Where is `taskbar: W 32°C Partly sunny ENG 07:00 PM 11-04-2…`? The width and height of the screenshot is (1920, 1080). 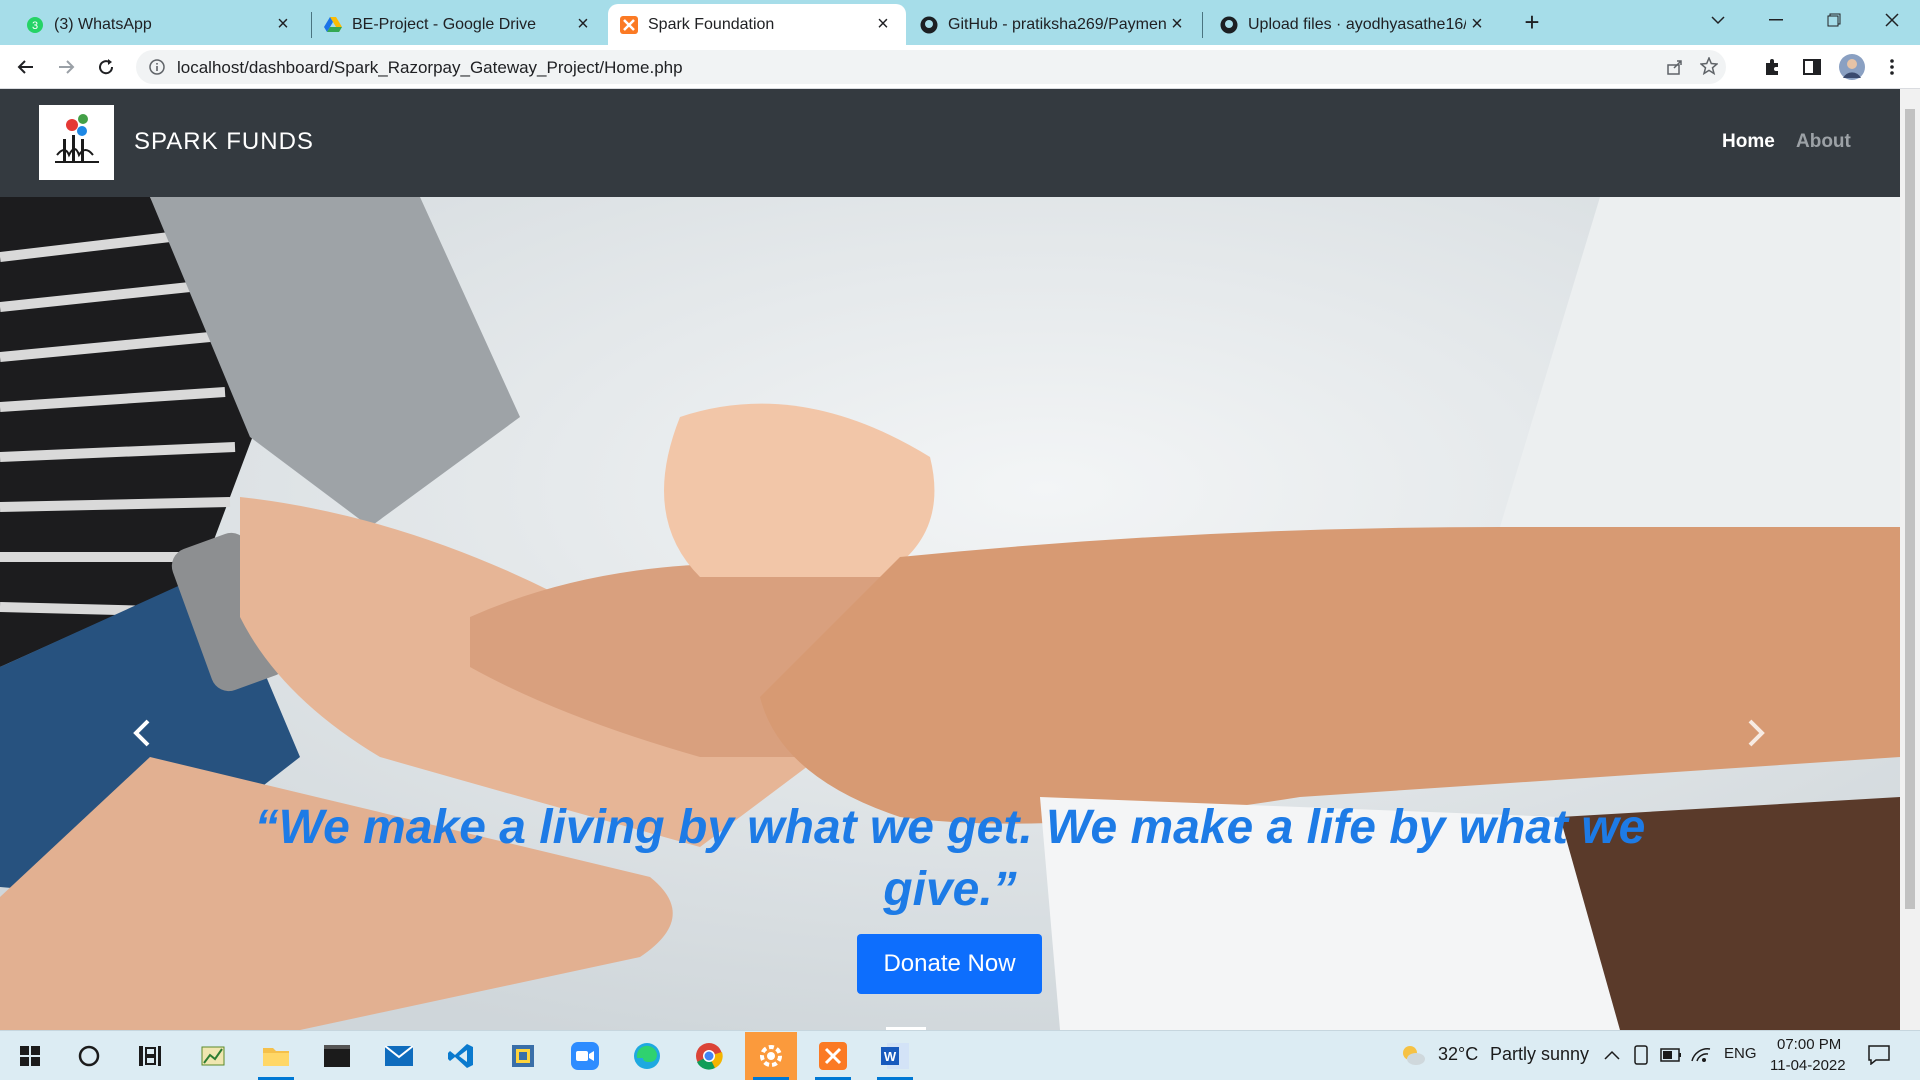 taskbar: W 32°C Partly sunny ENG 07:00 PM 11-04-2… is located at coordinates (960, 1055).